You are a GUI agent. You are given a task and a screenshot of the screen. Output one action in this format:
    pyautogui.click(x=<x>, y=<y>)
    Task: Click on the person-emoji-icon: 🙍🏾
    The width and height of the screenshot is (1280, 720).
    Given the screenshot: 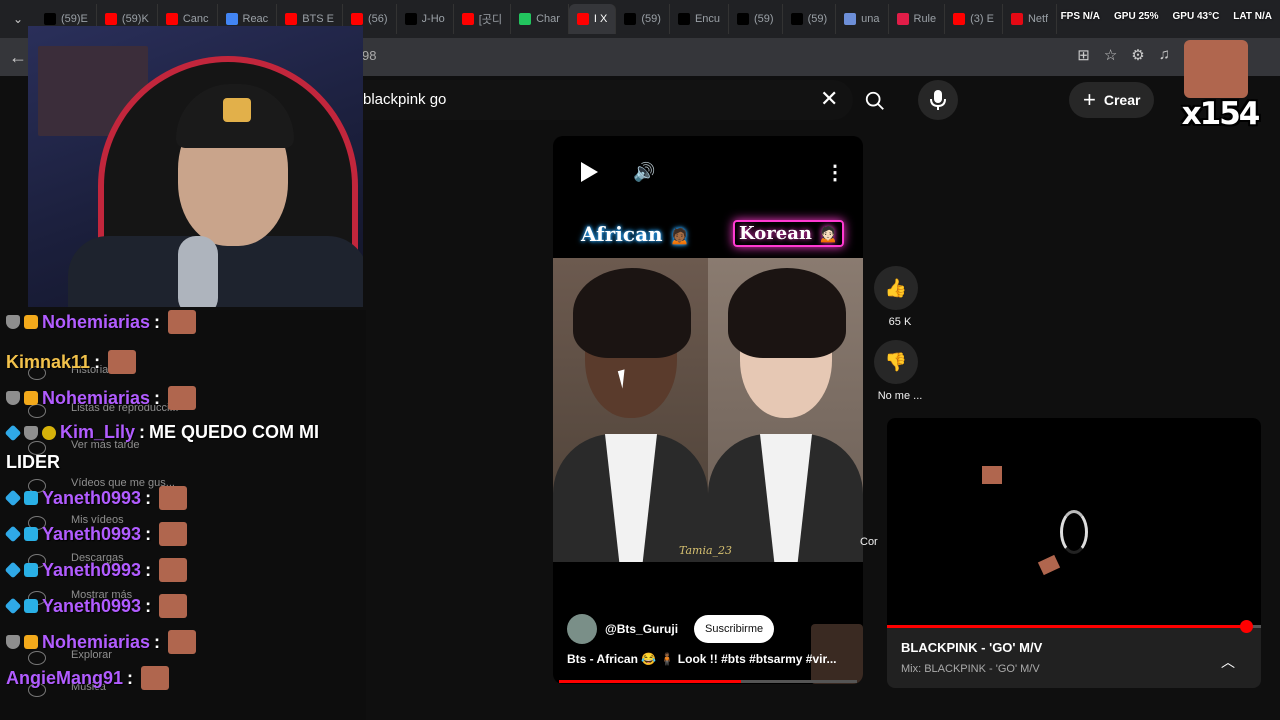 What is the action you would take?
    pyautogui.click(x=679, y=235)
    